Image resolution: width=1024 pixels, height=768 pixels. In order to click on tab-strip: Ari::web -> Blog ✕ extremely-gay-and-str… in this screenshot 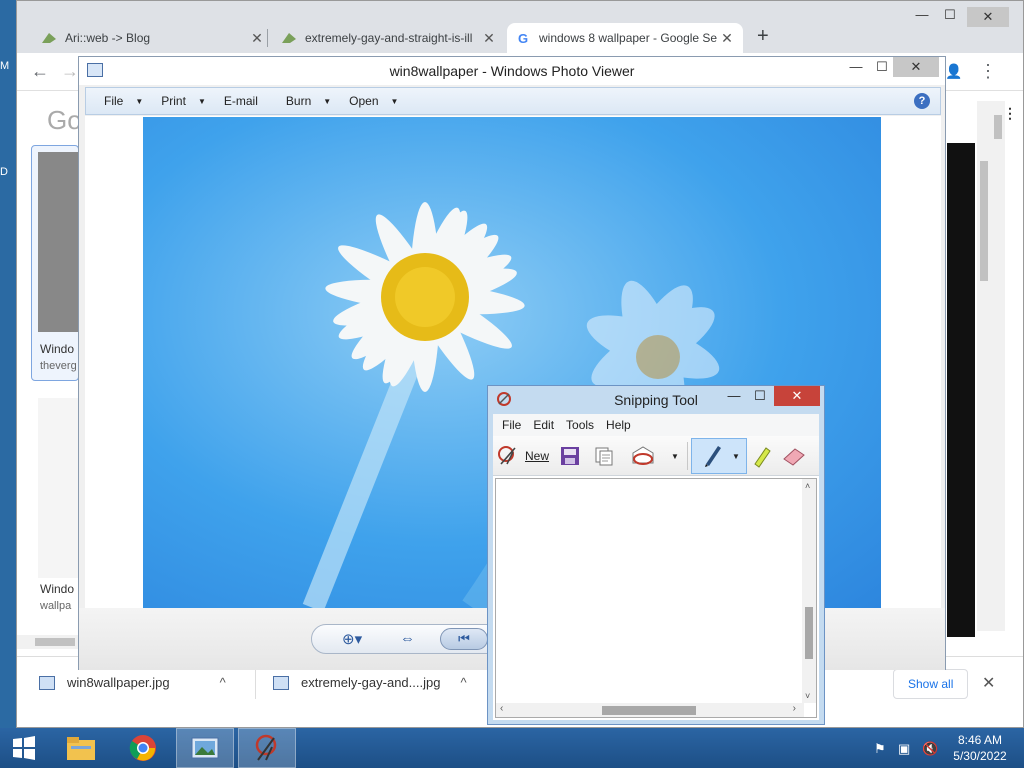, I will do `click(520, 27)`.